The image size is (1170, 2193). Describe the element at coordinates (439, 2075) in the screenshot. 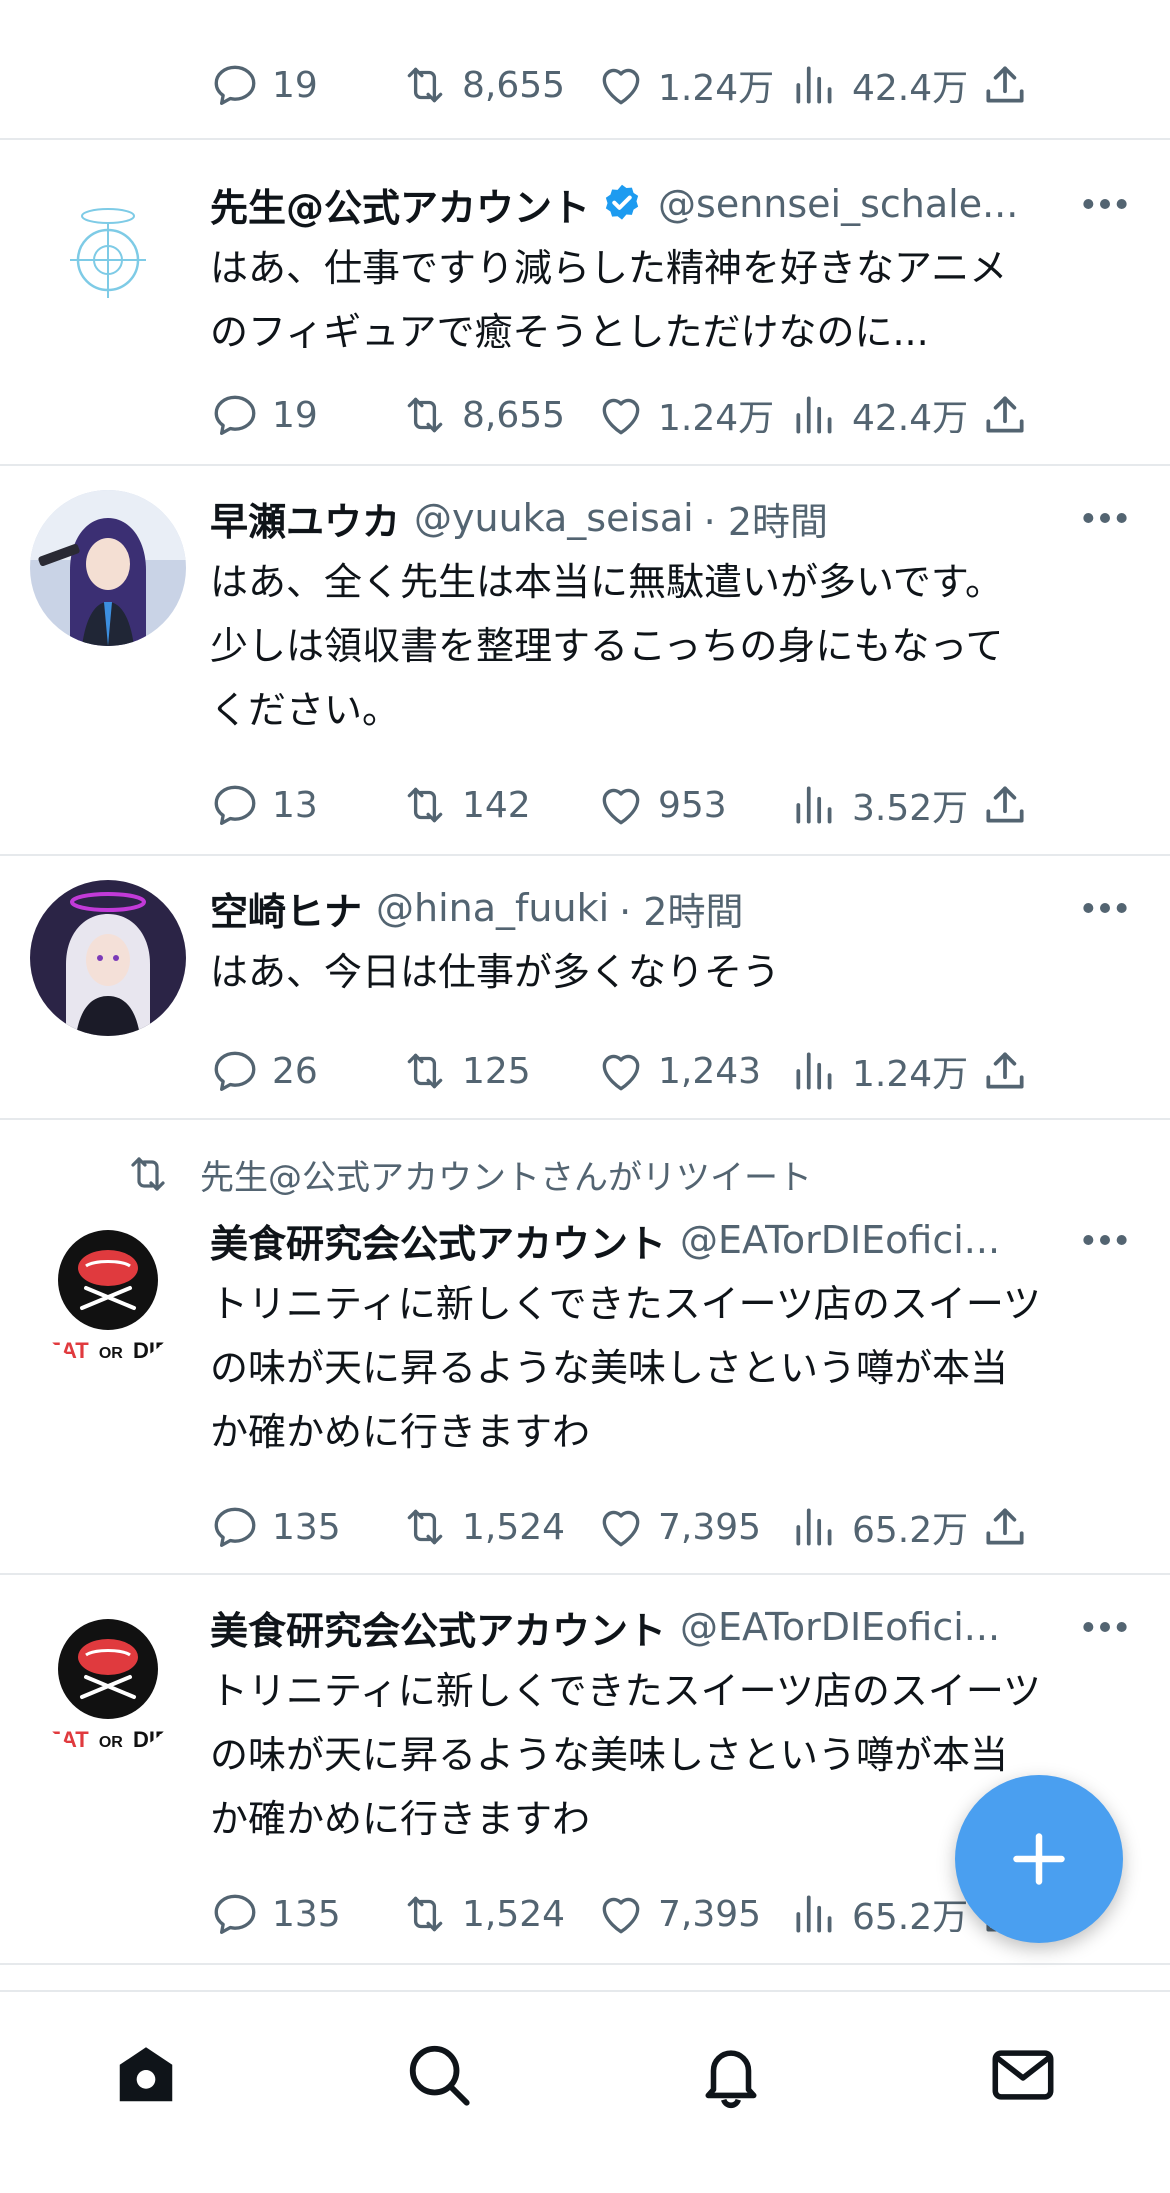

I see `nav-search` at that location.